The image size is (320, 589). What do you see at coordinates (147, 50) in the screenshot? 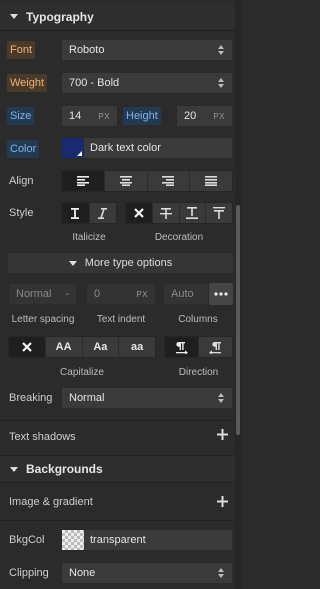
I see `font-select: Roboto` at bounding box center [147, 50].